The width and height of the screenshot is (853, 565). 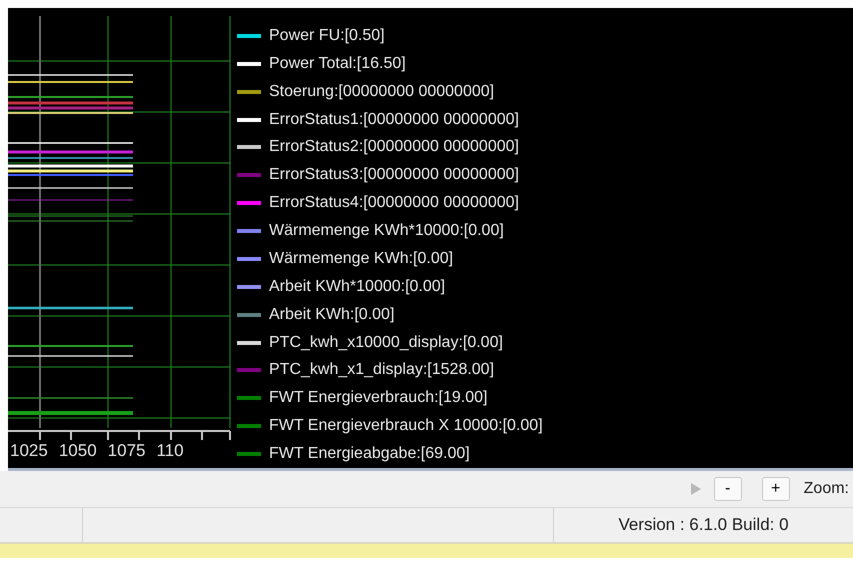 What do you see at coordinates (327, 35) in the screenshot?
I see `legend-label: Power FU:[0.50]` at bounding box center [327, 35].